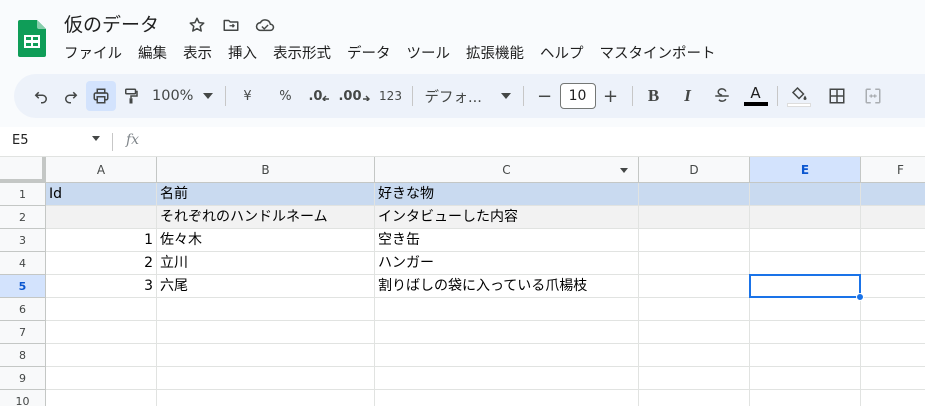  I want to click on cell-b1: 名前, so click(266, 194).